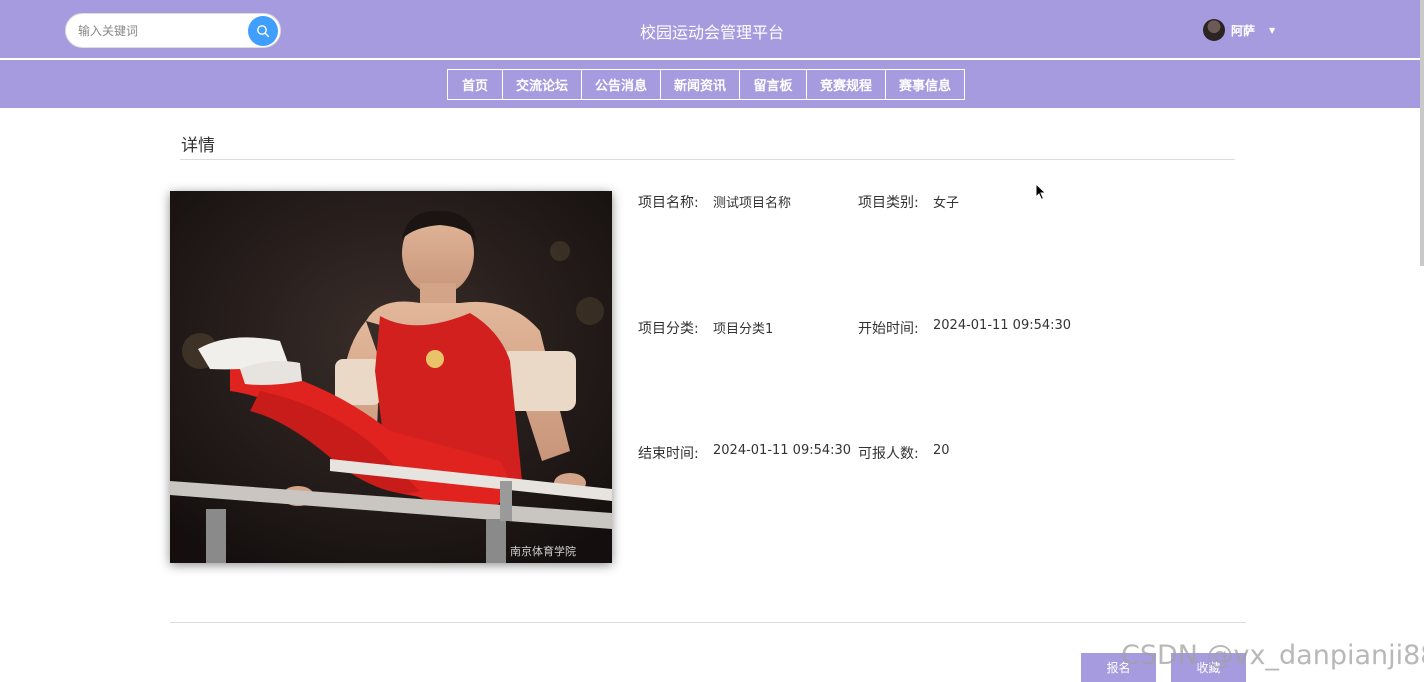  I want to click on field-label-capacity: 可报人数:, so click(888, 454).